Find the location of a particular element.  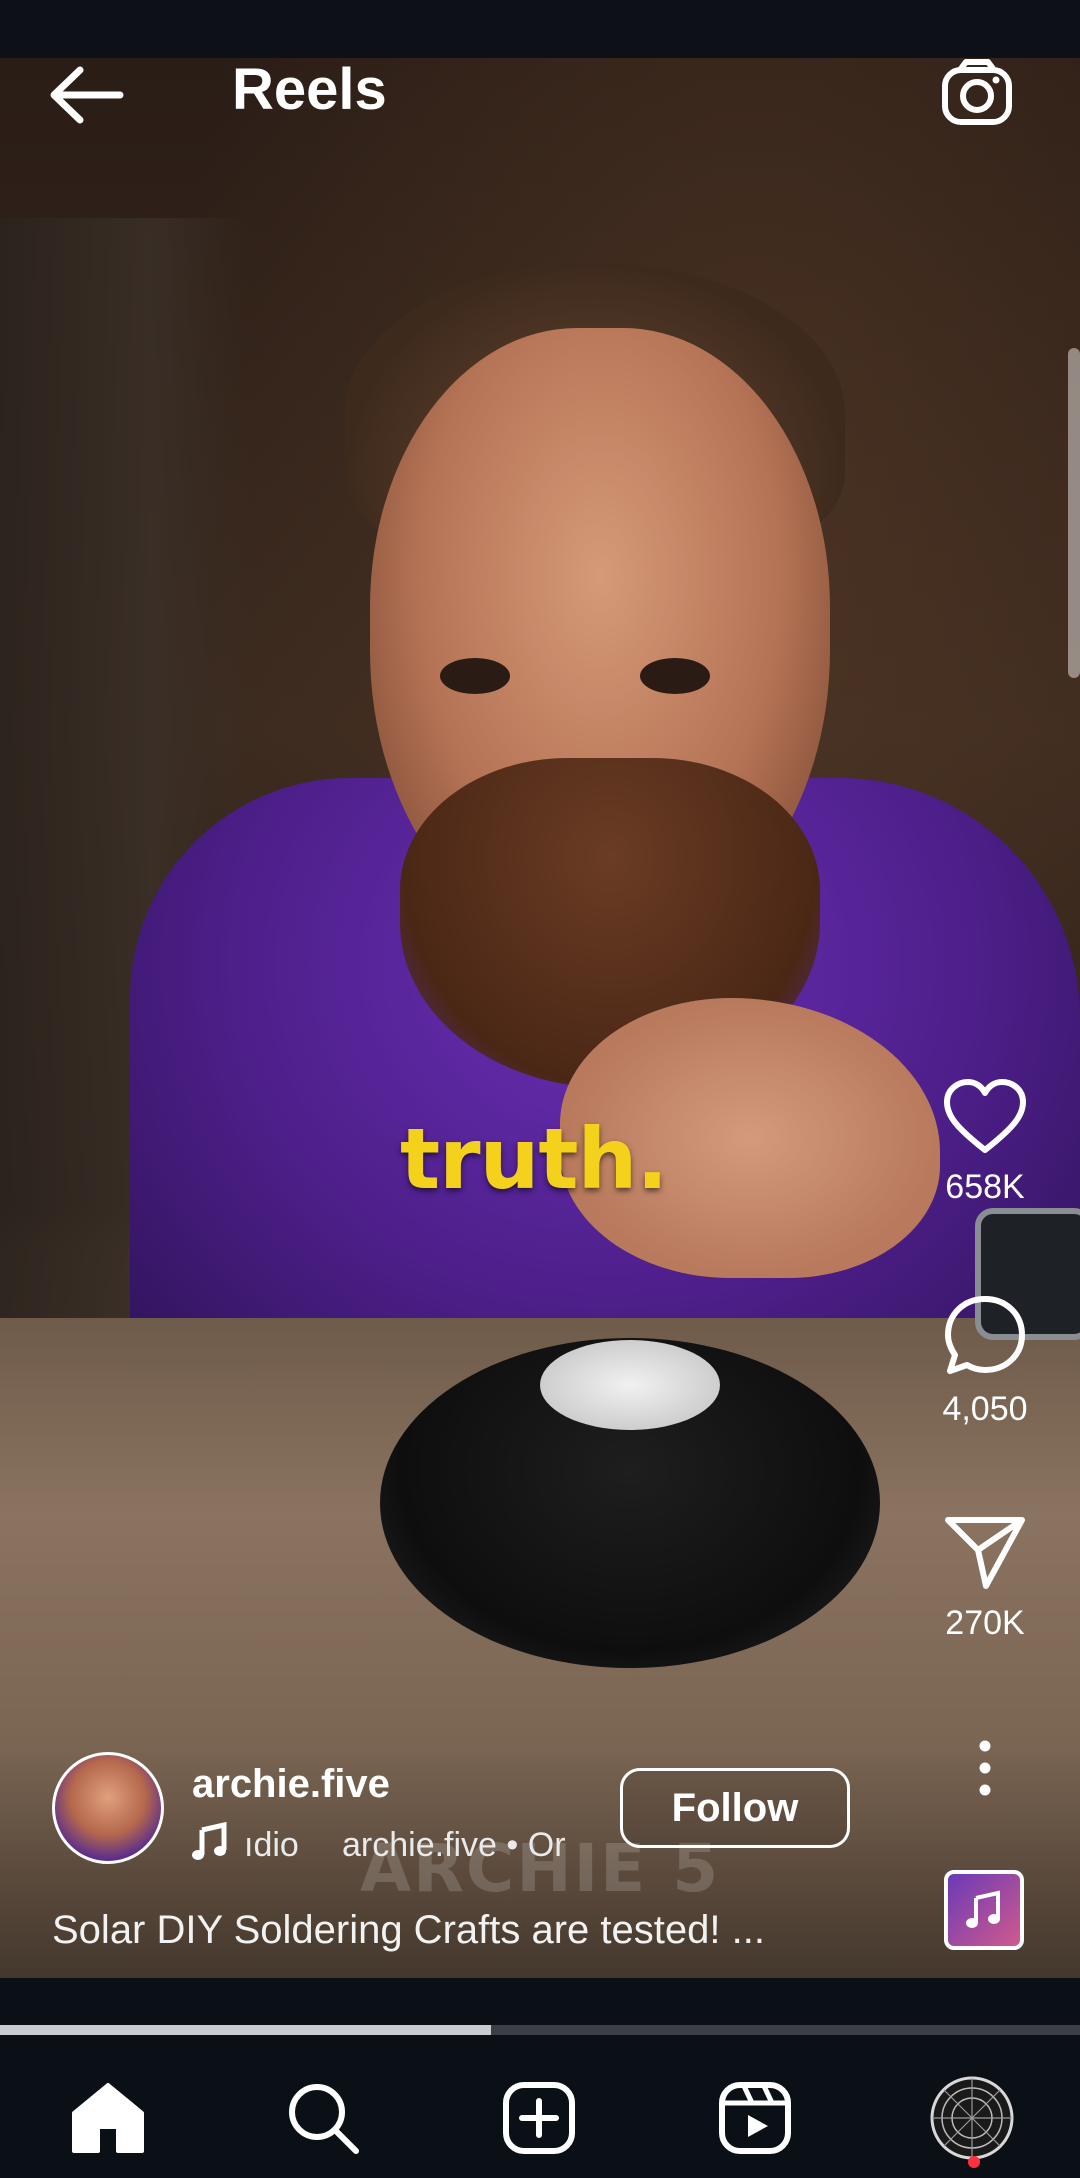

nav-reels is located at coordinates (755, 2118).